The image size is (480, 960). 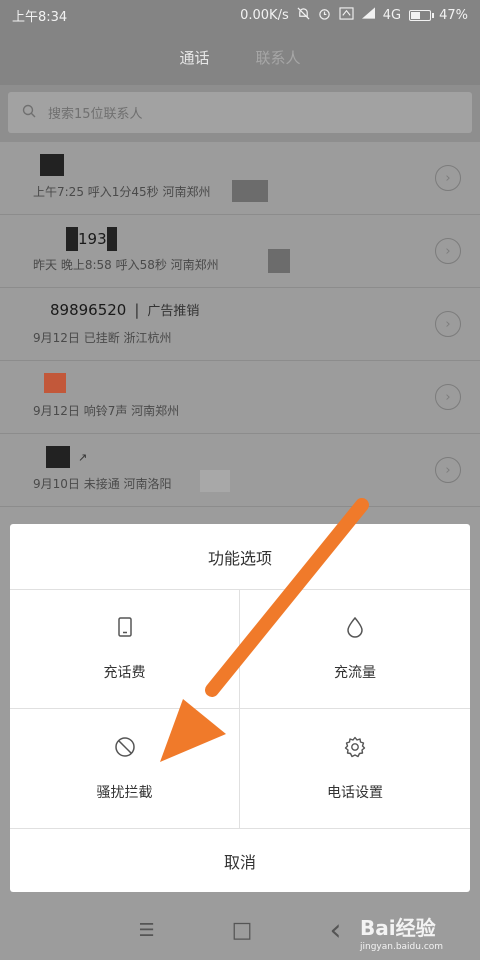 I want to click on status-bar: 上午8:34 0.00K/s 4G 47%, so click(x=240, y=15).